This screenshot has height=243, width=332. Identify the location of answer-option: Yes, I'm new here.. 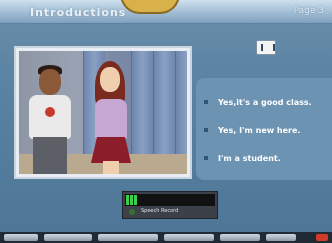
(268, 130).